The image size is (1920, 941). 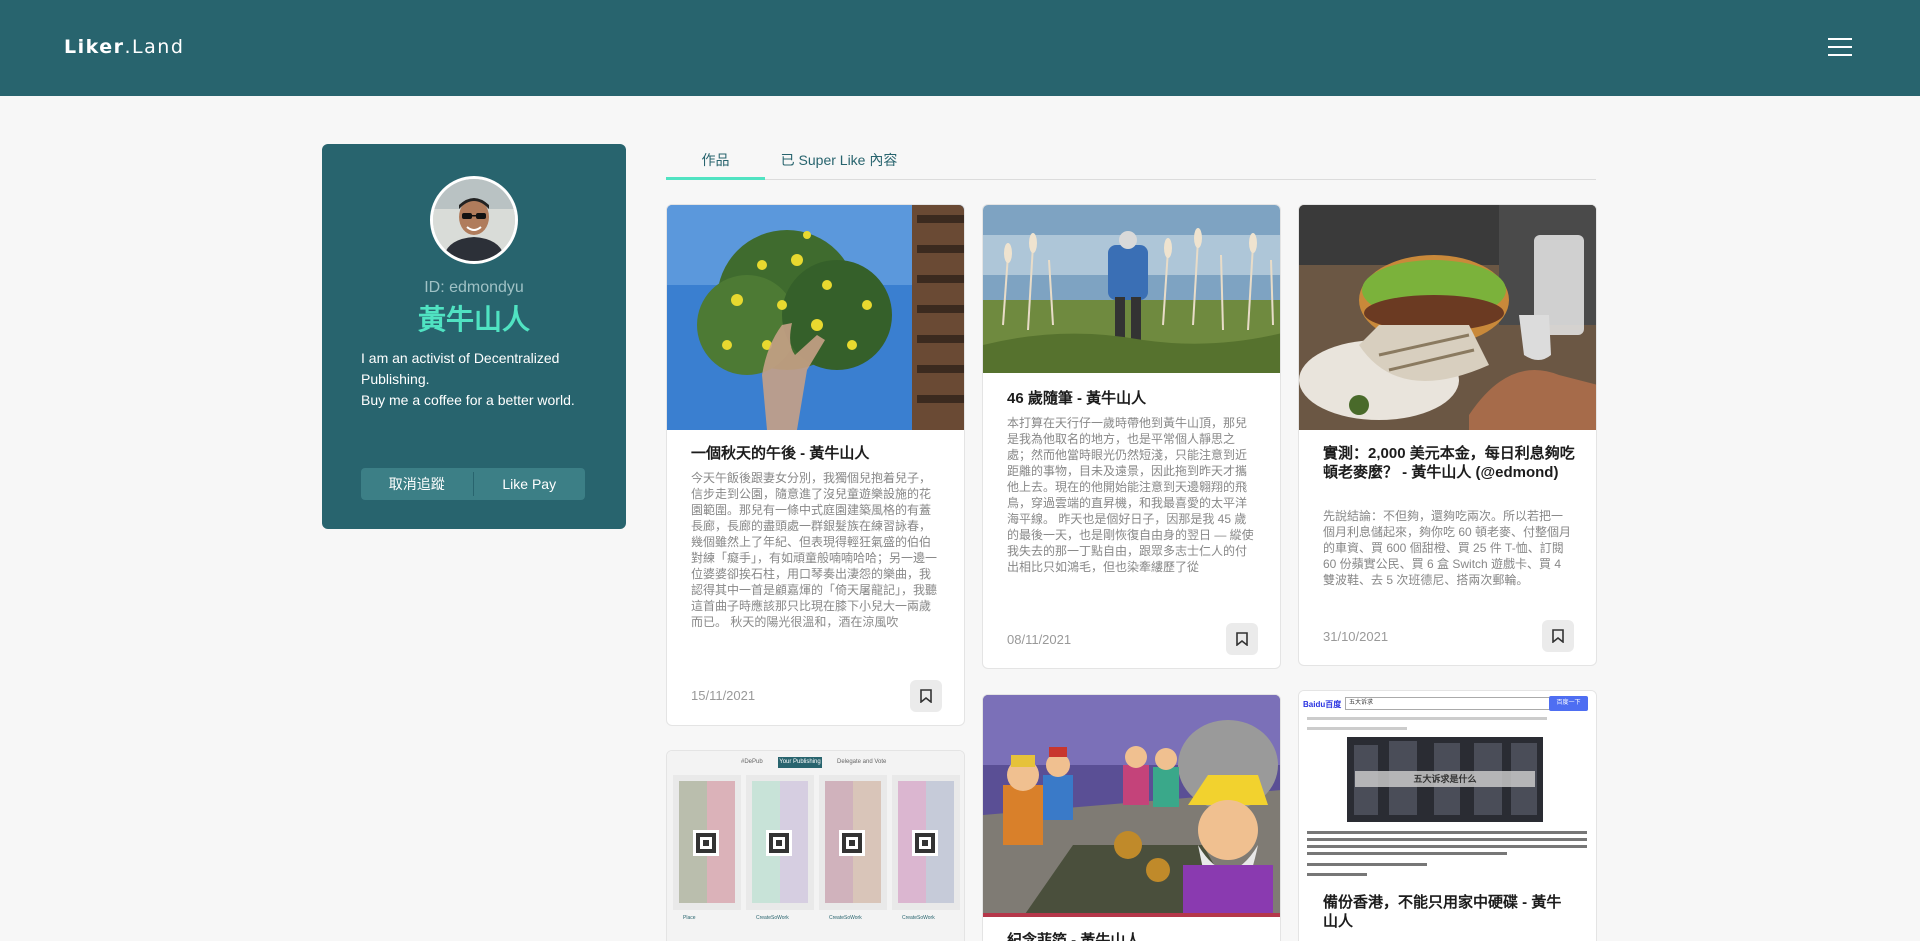 What do you see at coordinates (1322, 704) in the screenshot?
I see `thumb-search-logo: Baidu百度` at bounding box center [1322, 704].